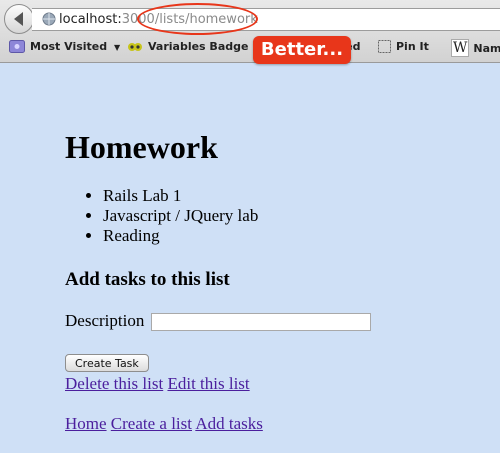  I want to click on add-tasks-heading: Add tasks to this list, so click(147, 279).